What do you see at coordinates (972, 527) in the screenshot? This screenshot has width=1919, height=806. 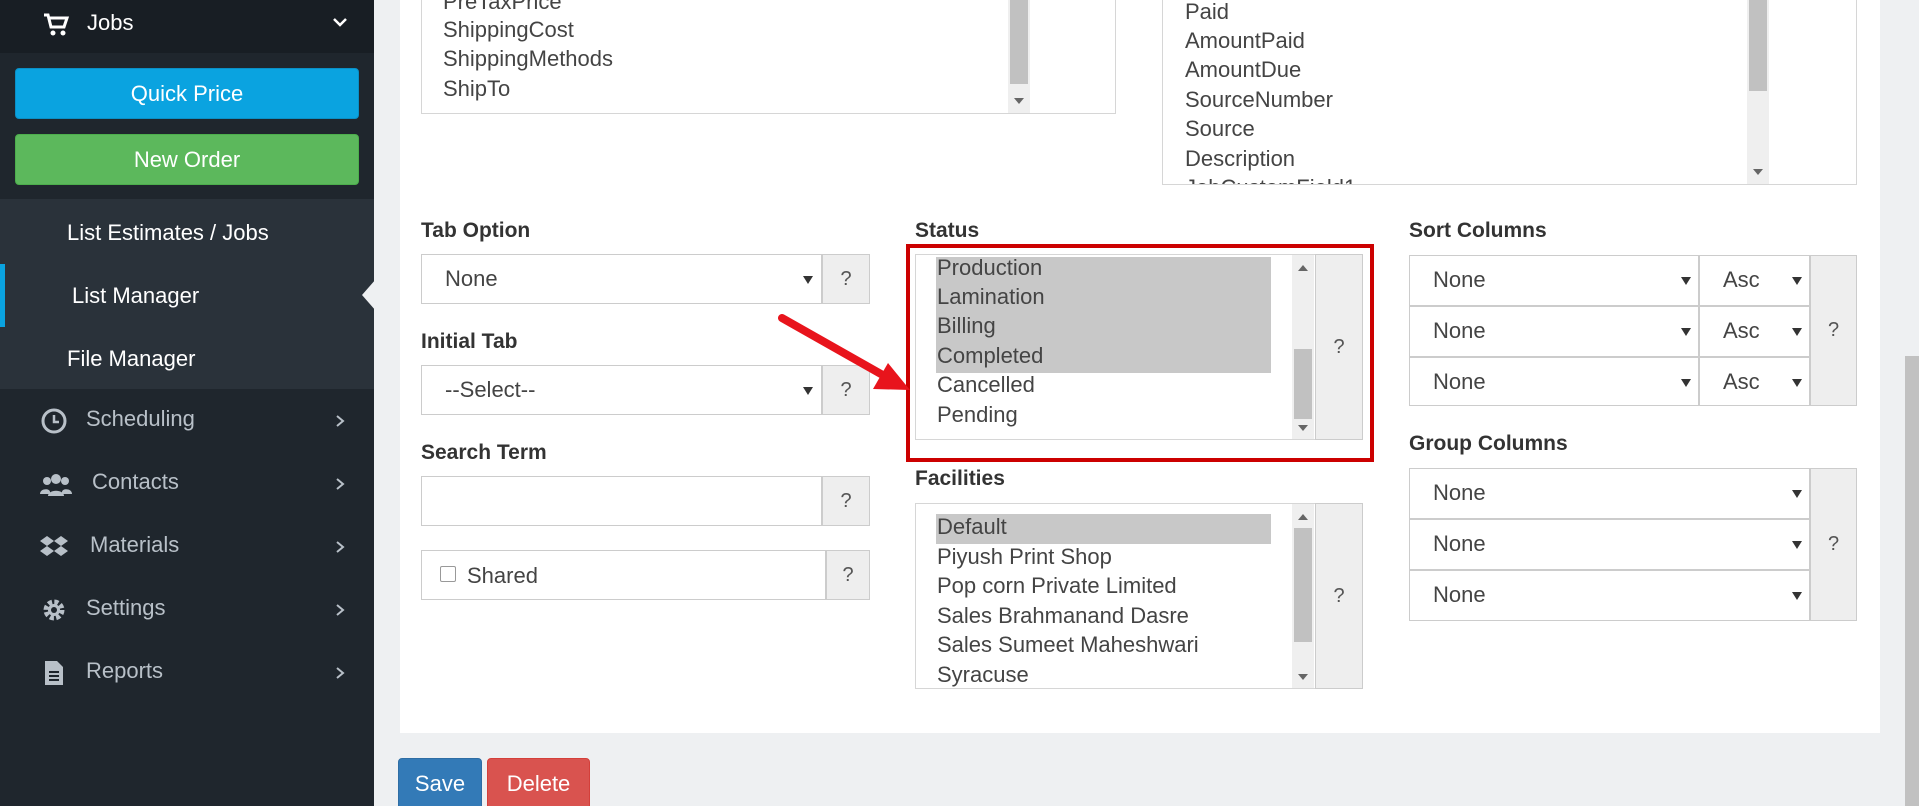 I see `list-item: Default` at bounding box center [972, 527].